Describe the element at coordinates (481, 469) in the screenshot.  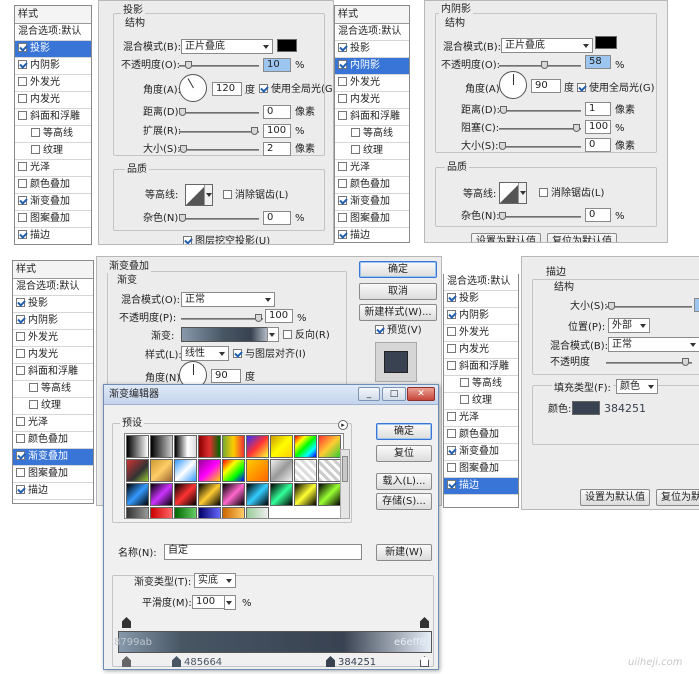
I see `style-item-pattern-overlay: 图案叠加` at that location.